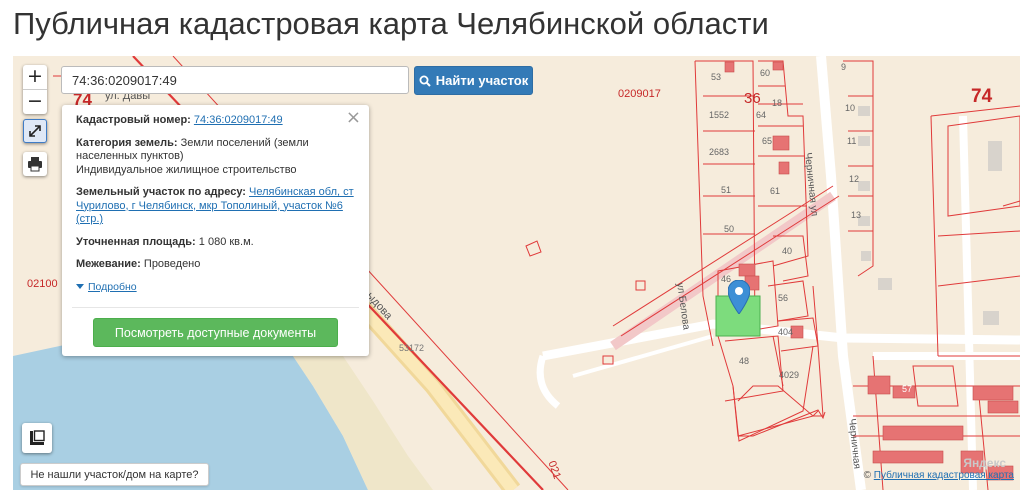 The width and height of the screenshot is (1024, 490). What do you see at coordinates (856, 215) in the screenshot?
I see `plot-label: 13` at bounding box center [856, 215].